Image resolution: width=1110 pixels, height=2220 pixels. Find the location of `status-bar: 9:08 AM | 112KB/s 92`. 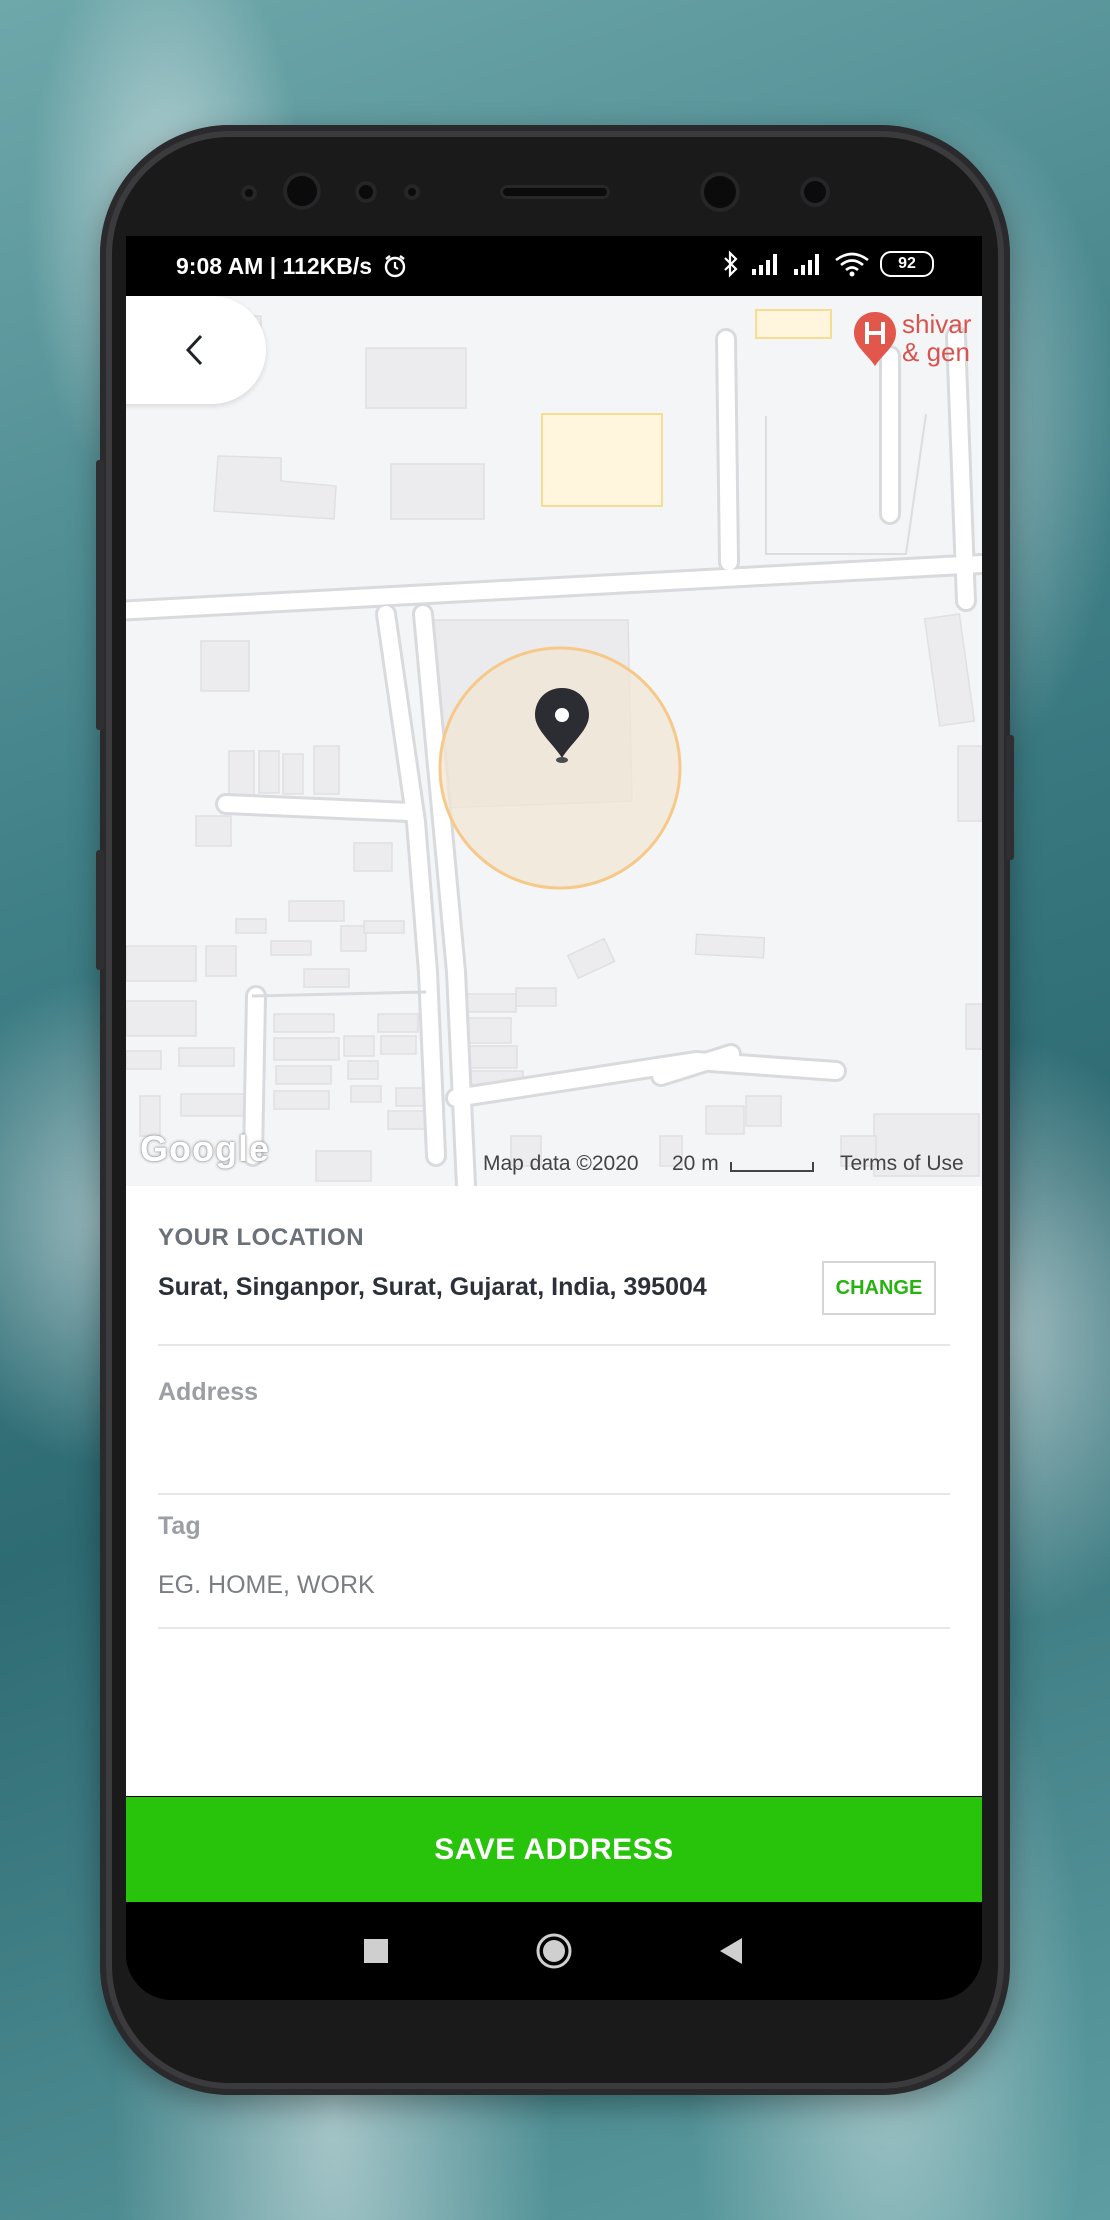

status-bar: 9:08 AM | 112KB/s 92 is located at coordinates (554, 266).